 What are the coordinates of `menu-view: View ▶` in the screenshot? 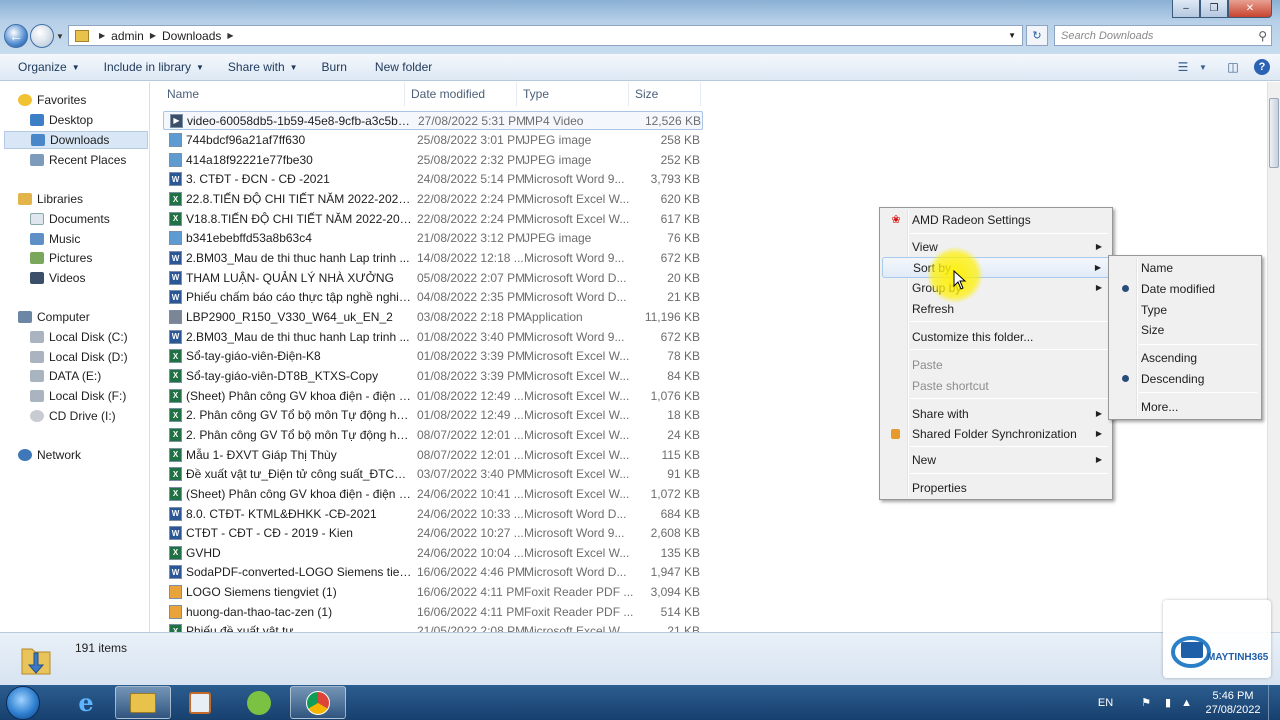 It's located at (996, 246).